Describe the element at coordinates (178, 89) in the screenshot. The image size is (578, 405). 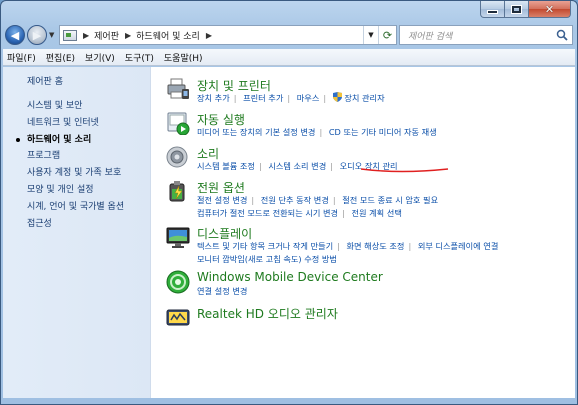
I see `printer-icon` at that location.